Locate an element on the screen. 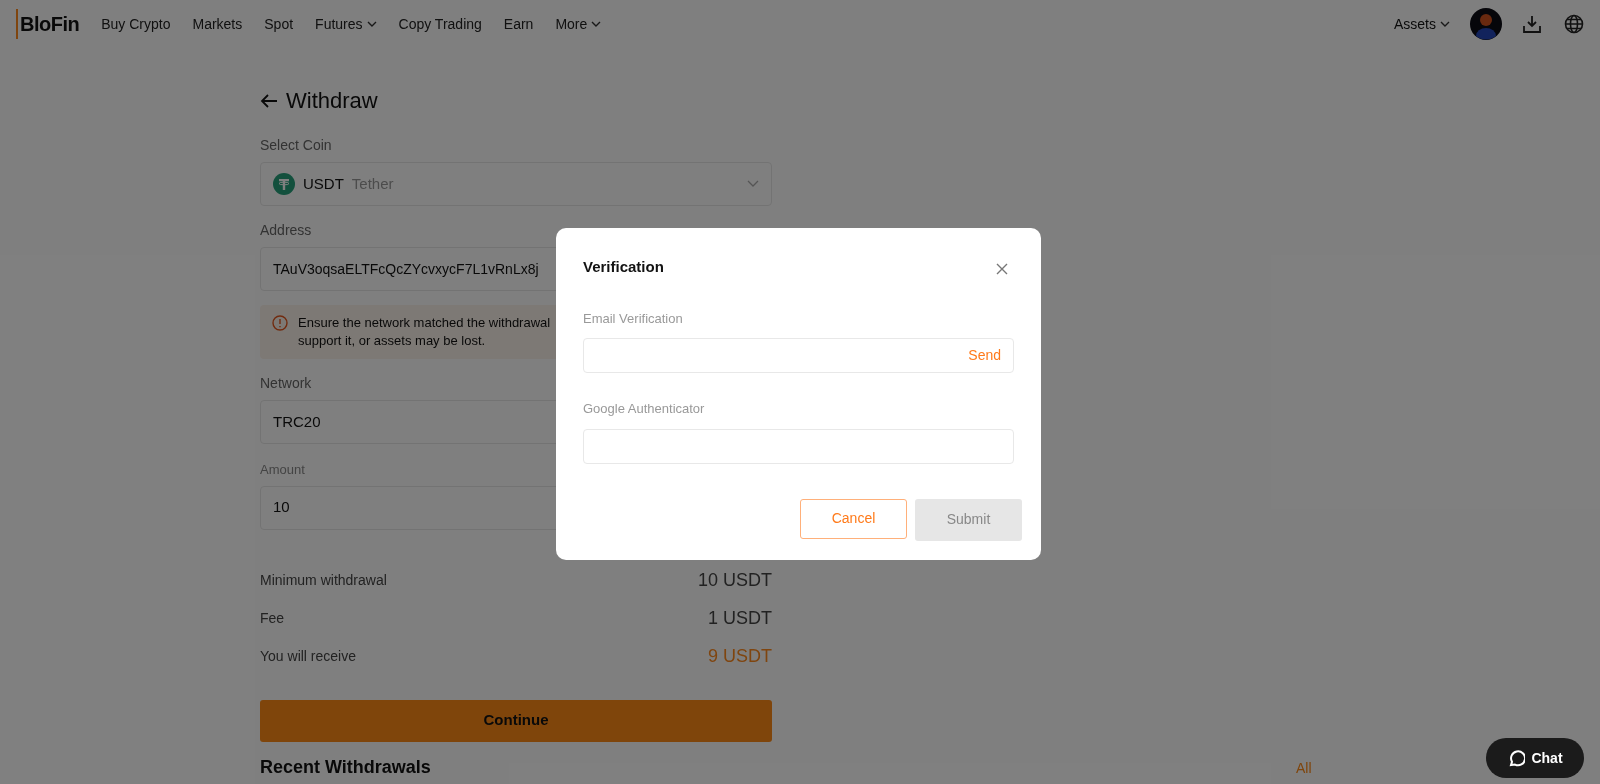  coin-symbol: USDT is located at coordinates (323, 183).